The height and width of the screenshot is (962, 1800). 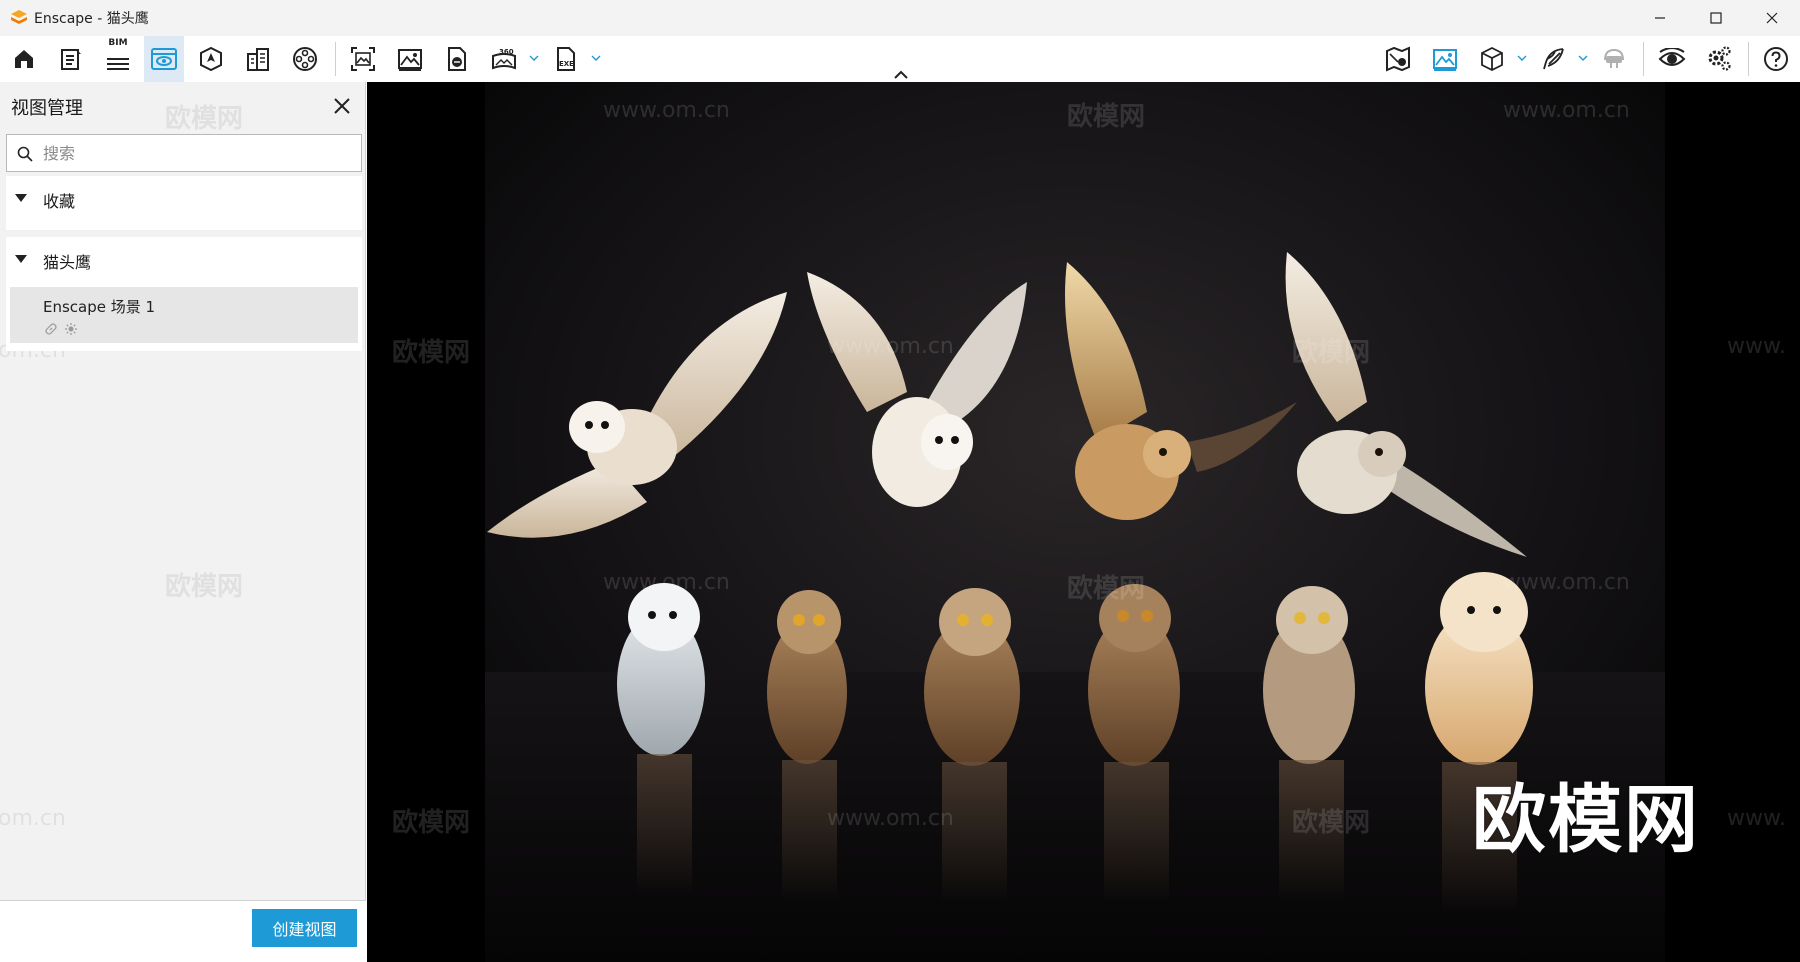 I want to click on bim-button: BIM, so click(x=118, y=58).